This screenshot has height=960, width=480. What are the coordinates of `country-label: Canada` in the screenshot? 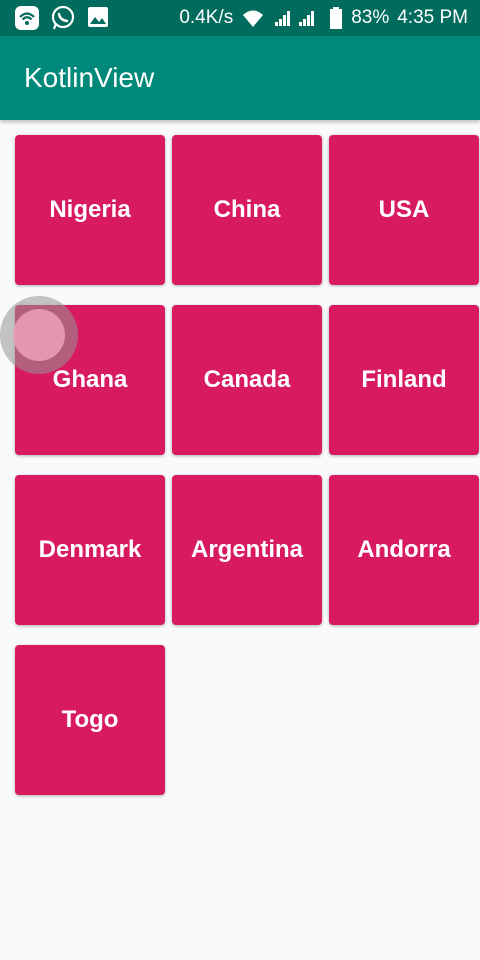 It's located at (247, 379).